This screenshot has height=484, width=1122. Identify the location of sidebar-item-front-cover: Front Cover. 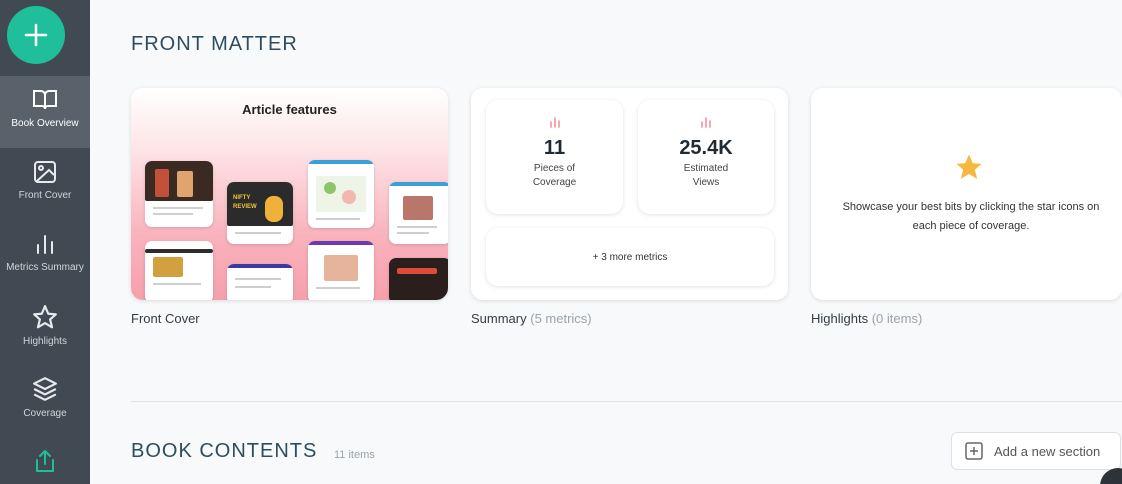
(45, 184).